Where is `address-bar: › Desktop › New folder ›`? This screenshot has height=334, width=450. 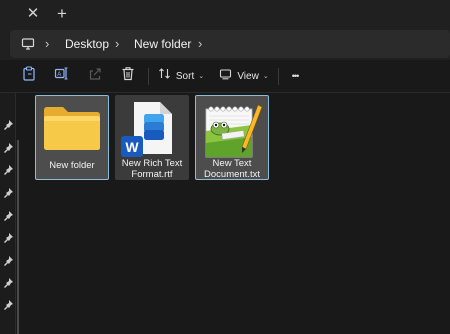
address-bar: › Desktop › New folder › is located at coordinates (225, 44).